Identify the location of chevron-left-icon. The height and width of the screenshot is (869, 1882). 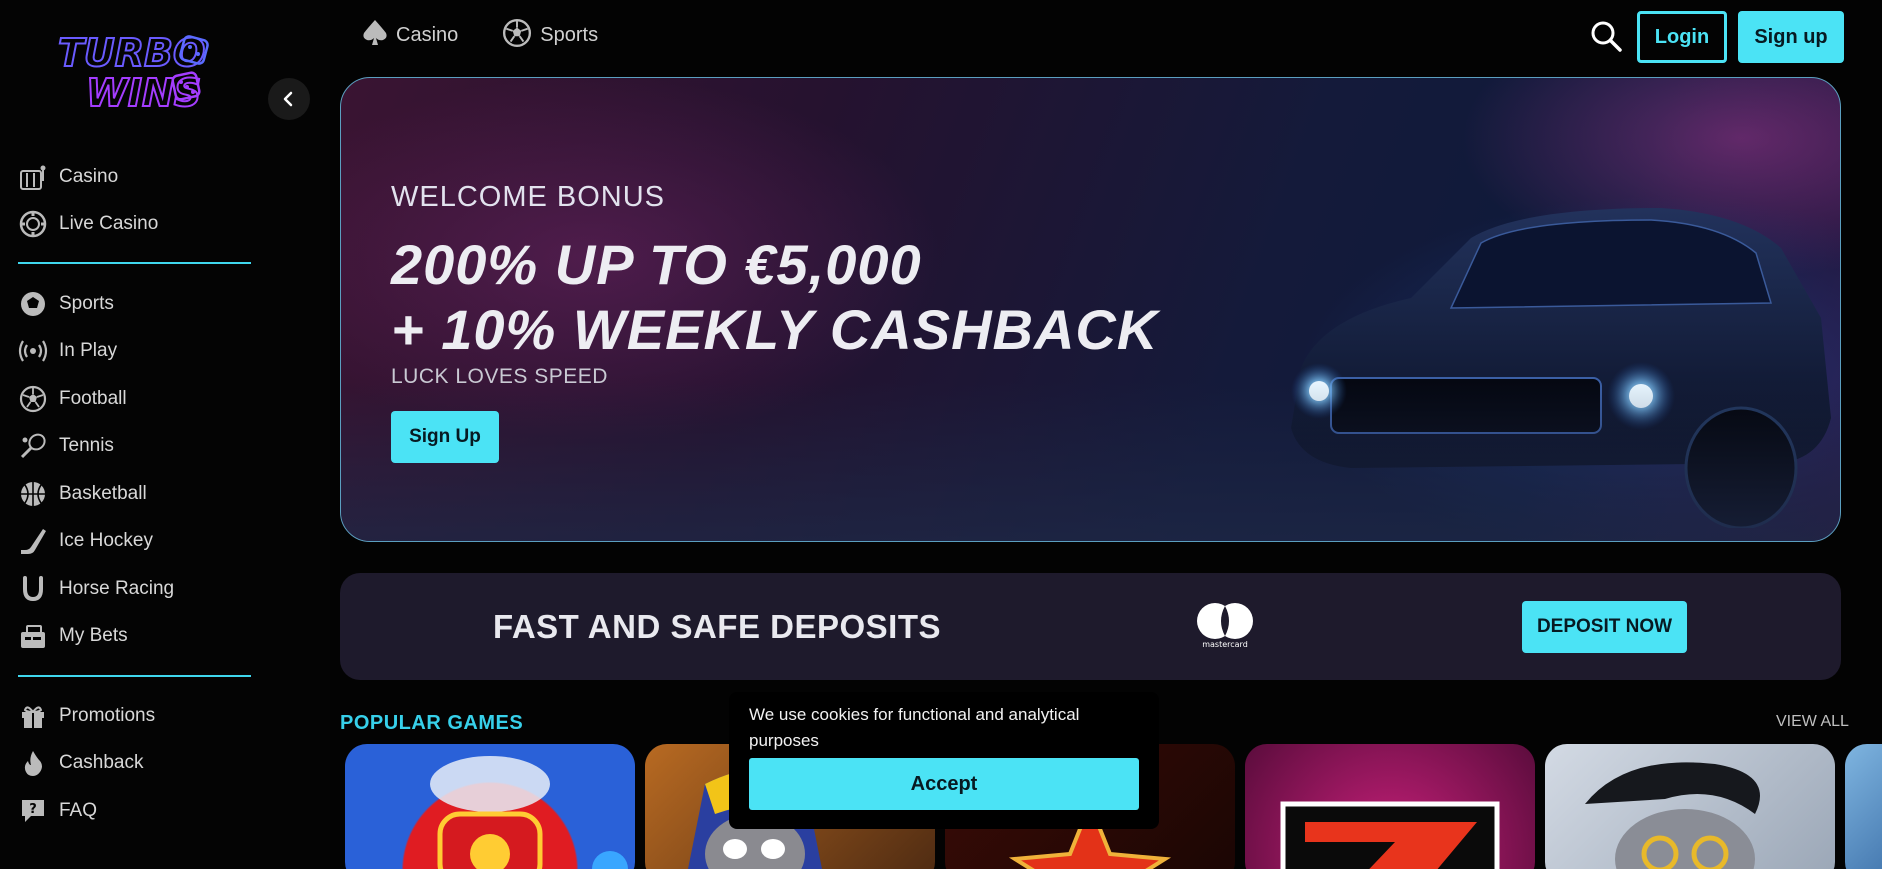
(288, 99).